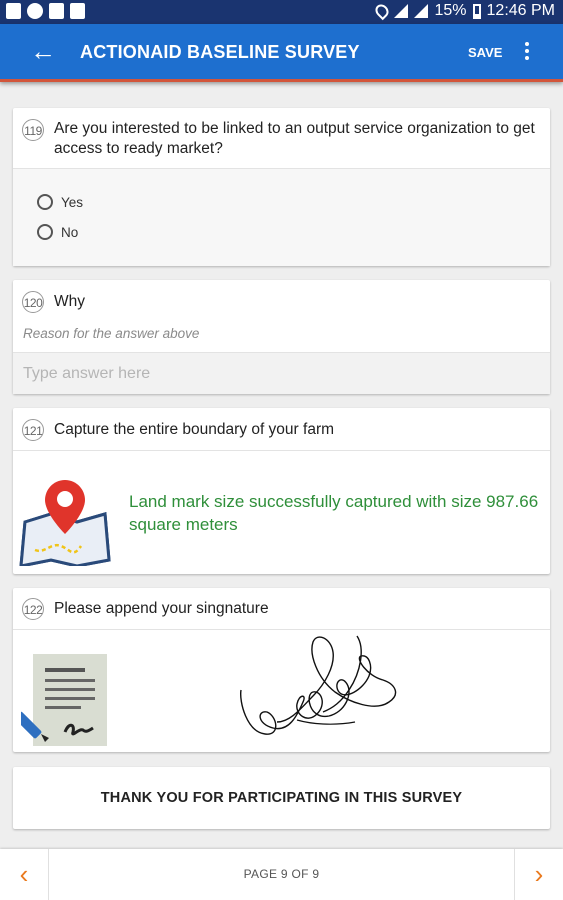 This screenshot has height=900, width=563. I want to click on battery-icon, so click(476, 11).